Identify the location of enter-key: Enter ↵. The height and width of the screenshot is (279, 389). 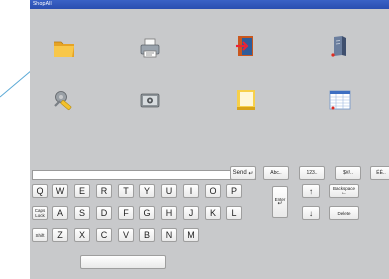
(280, 202).